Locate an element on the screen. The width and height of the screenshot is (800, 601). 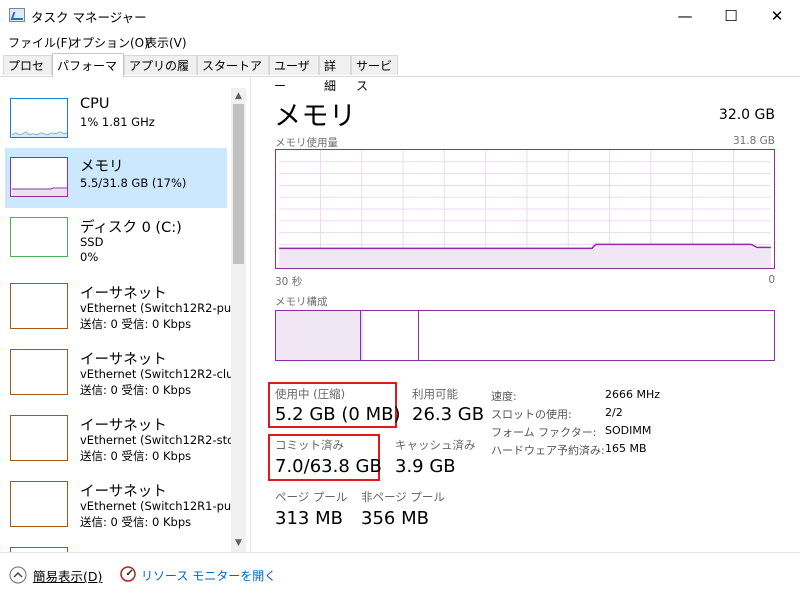
menu-view: 表示(V) is located at coordinates (166, 42).